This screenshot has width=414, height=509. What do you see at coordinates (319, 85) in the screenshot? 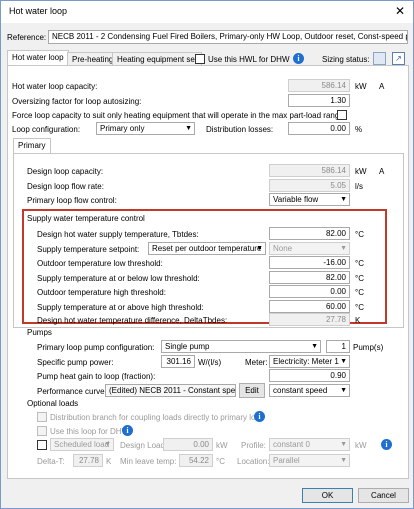
I see `loop-capacity-field: 586.14` at bounding box center [319, 85].